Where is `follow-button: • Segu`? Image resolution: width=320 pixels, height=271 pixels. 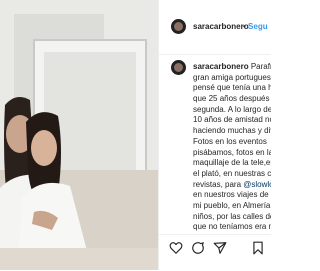
follow-button: • Segu is located at coordinates (255, 26).